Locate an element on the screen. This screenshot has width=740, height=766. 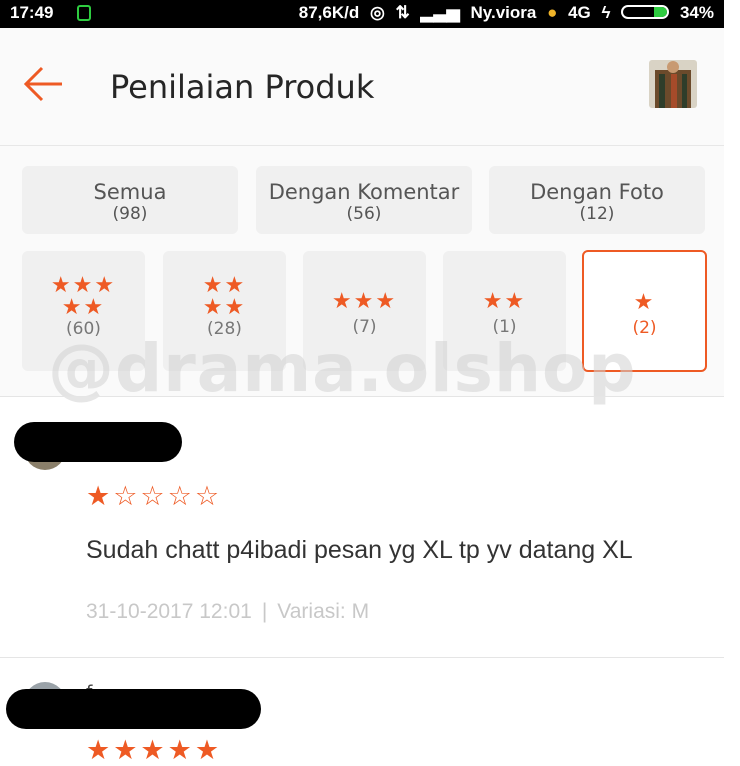
filter-3-stars: ★★★ (7) is located at coordinates (364, 311).